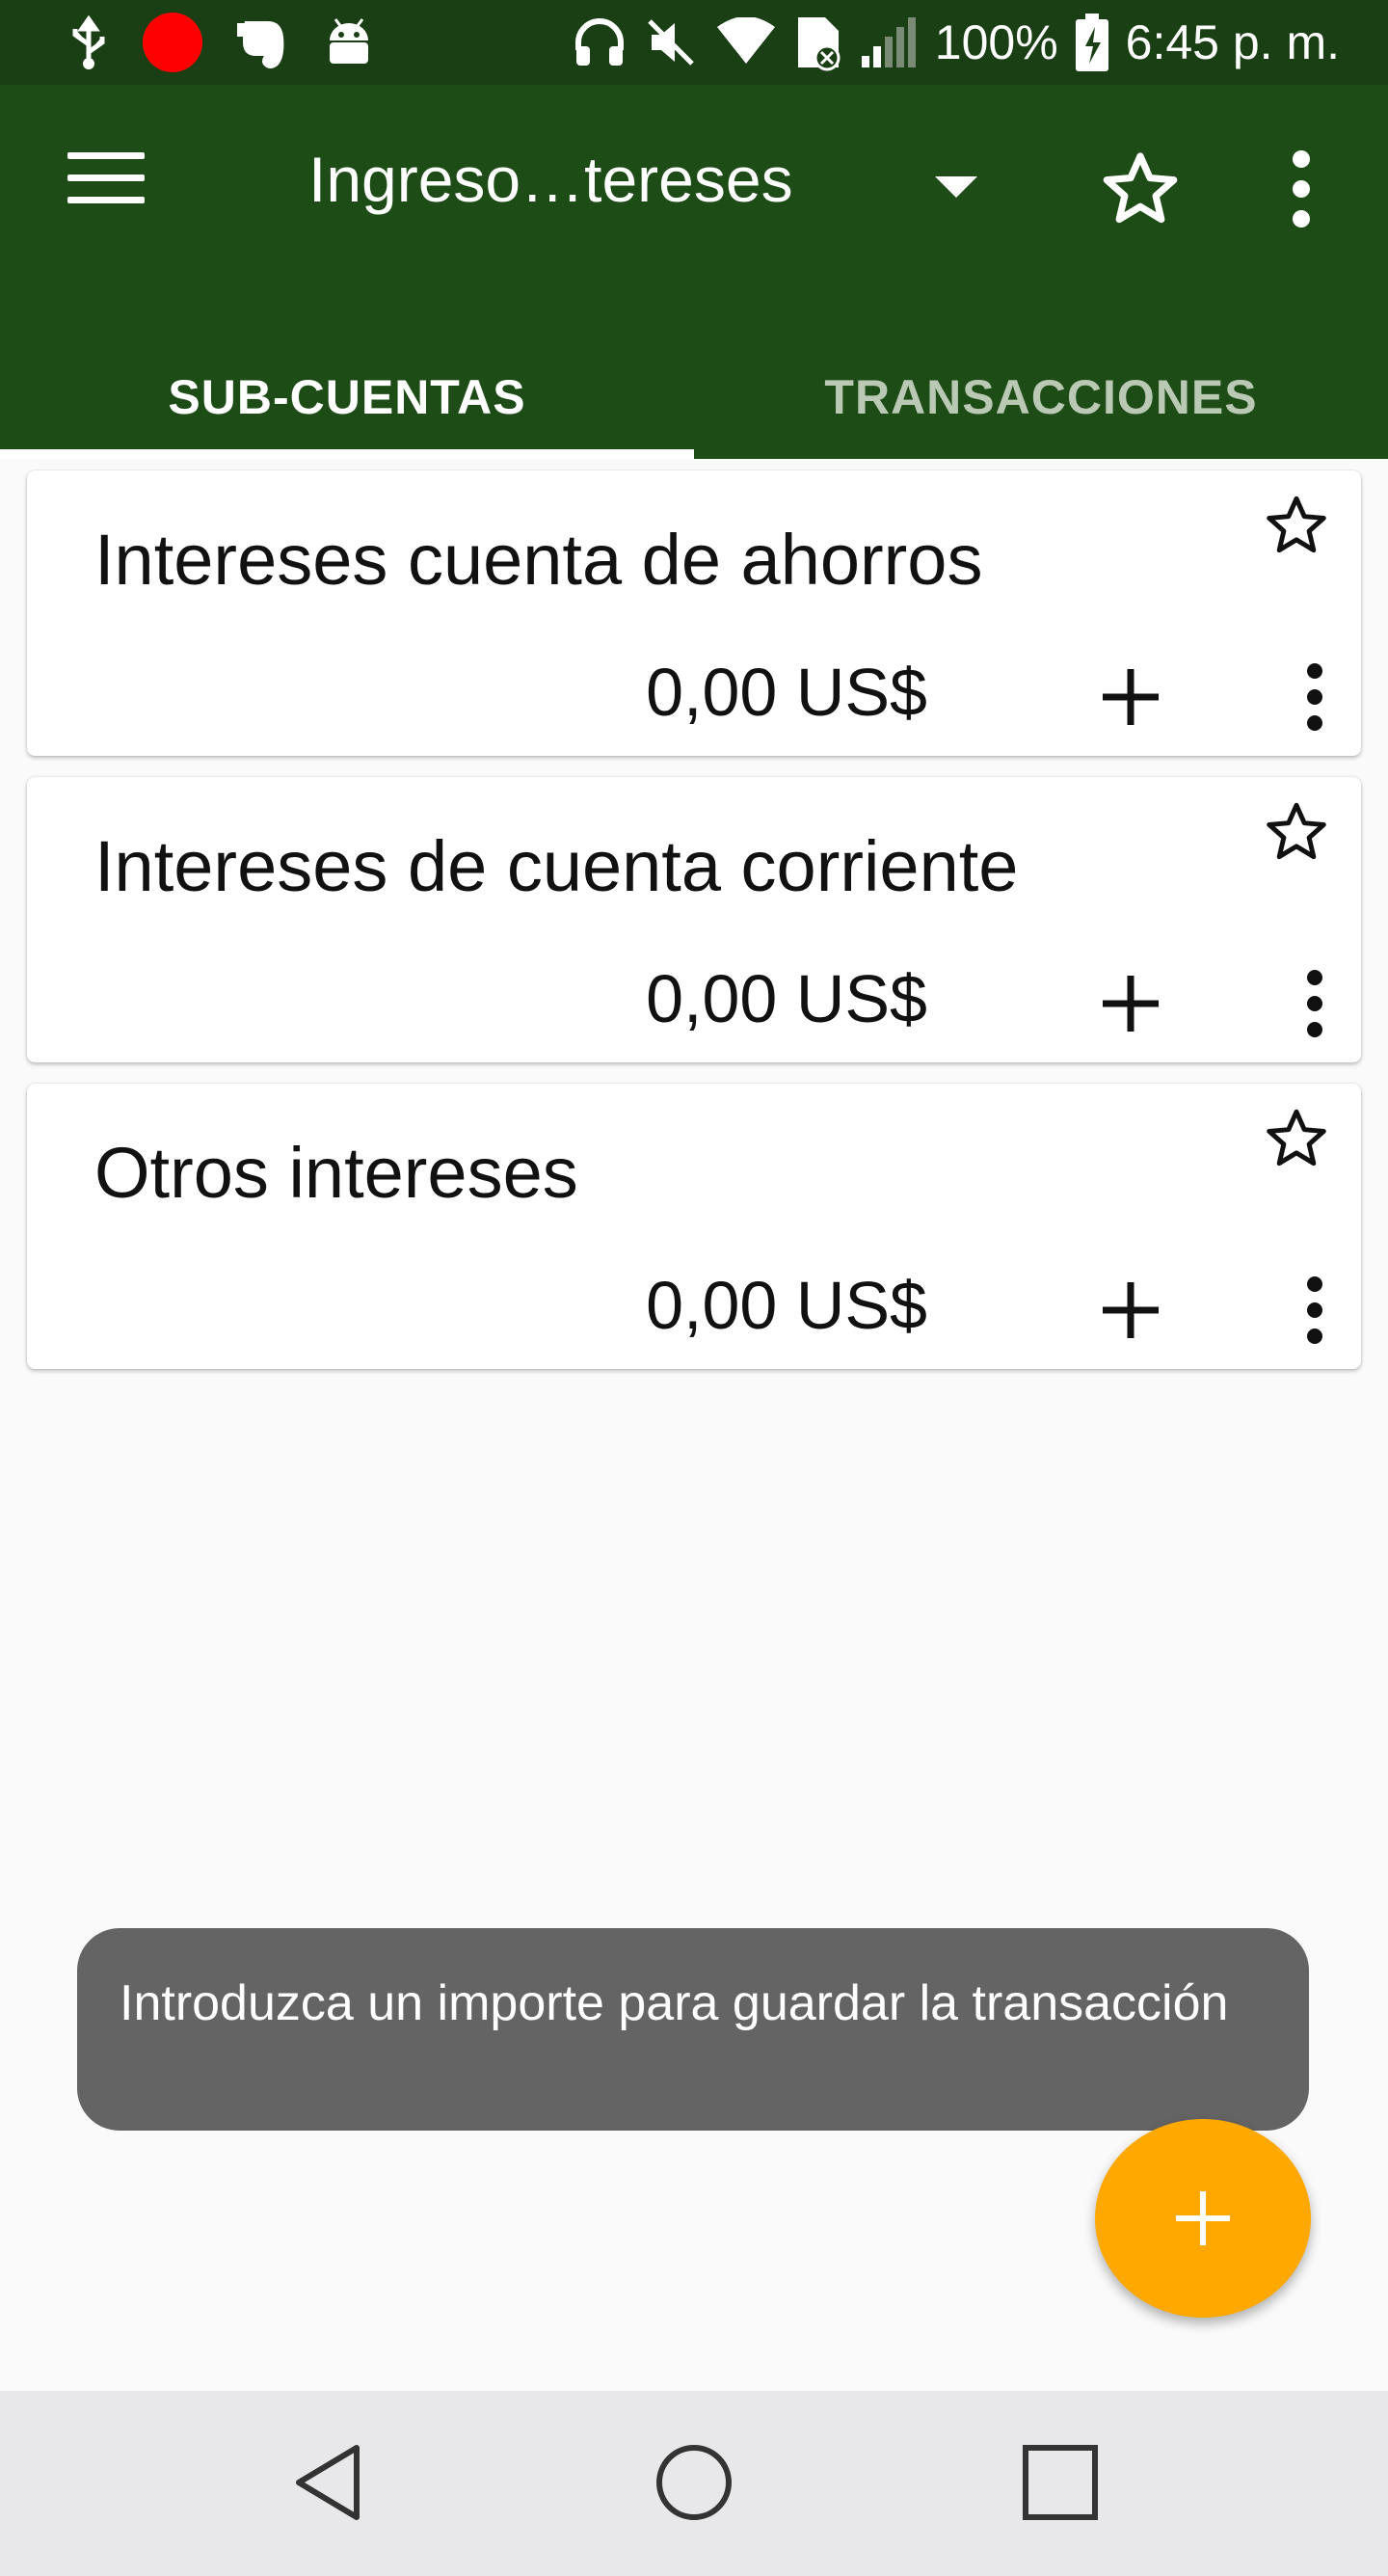  What do you see at coordinates (694, 613) in the screenshot?
I see `account-card: Intereses cuenta de ahorros 0,00 US$` at bounding box center [694, 613].